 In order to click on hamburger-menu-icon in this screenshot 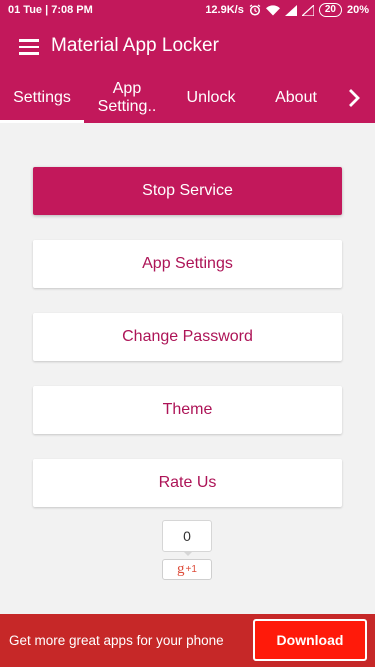, I will do `click(29, 47)`.